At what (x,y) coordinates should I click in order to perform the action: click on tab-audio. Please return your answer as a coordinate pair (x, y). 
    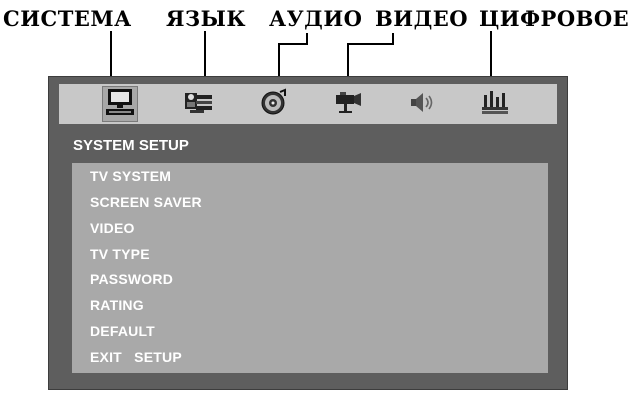
    Looking at the image, I should click on (274, 104).